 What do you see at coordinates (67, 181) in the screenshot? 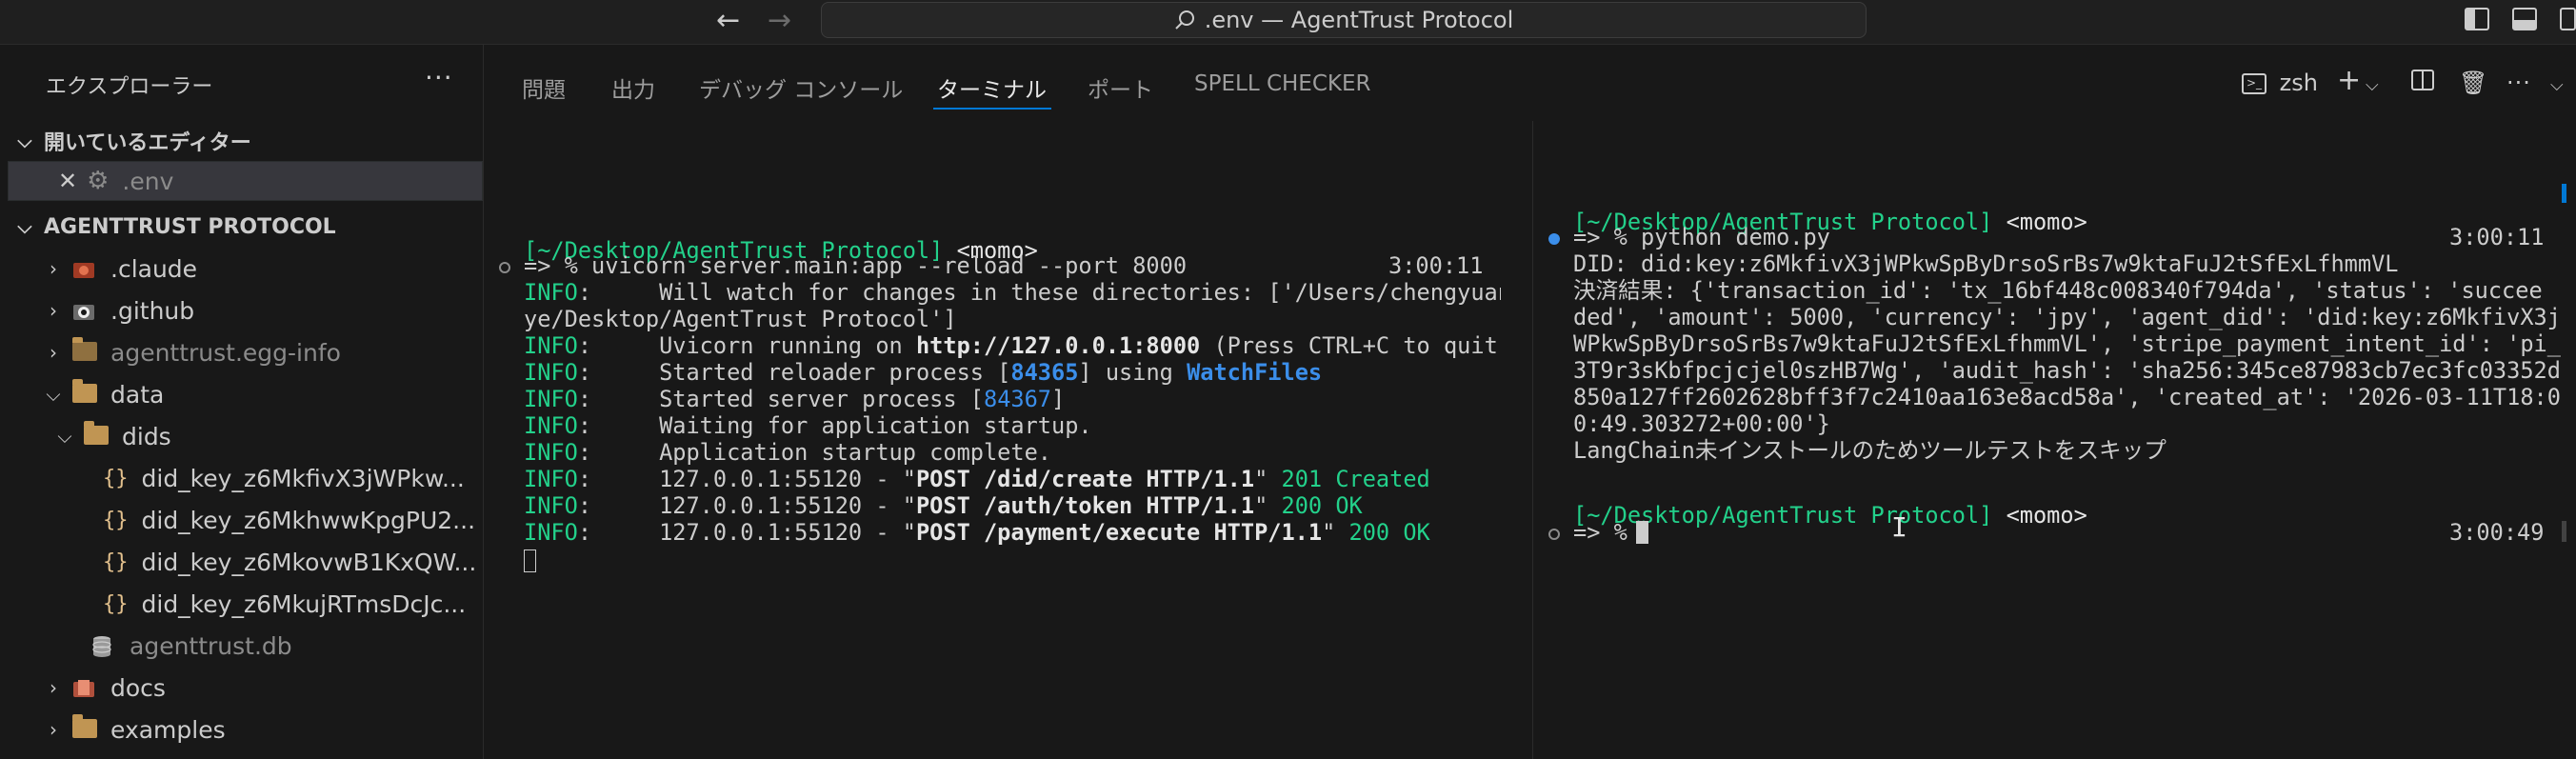
I see `close-icon: ✕` at bounding box center [67, 181].